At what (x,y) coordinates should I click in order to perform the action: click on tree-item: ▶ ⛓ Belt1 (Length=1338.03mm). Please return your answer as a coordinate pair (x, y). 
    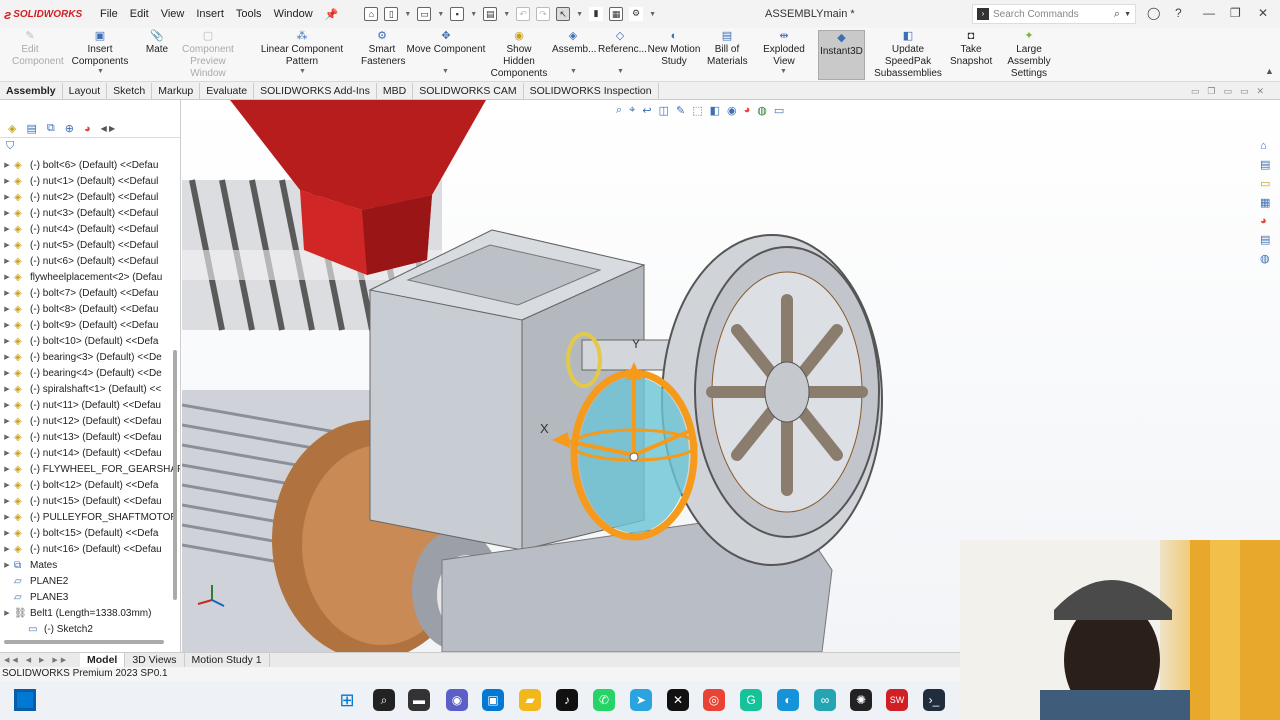
    Looking at the image, I should click on (90, 614).